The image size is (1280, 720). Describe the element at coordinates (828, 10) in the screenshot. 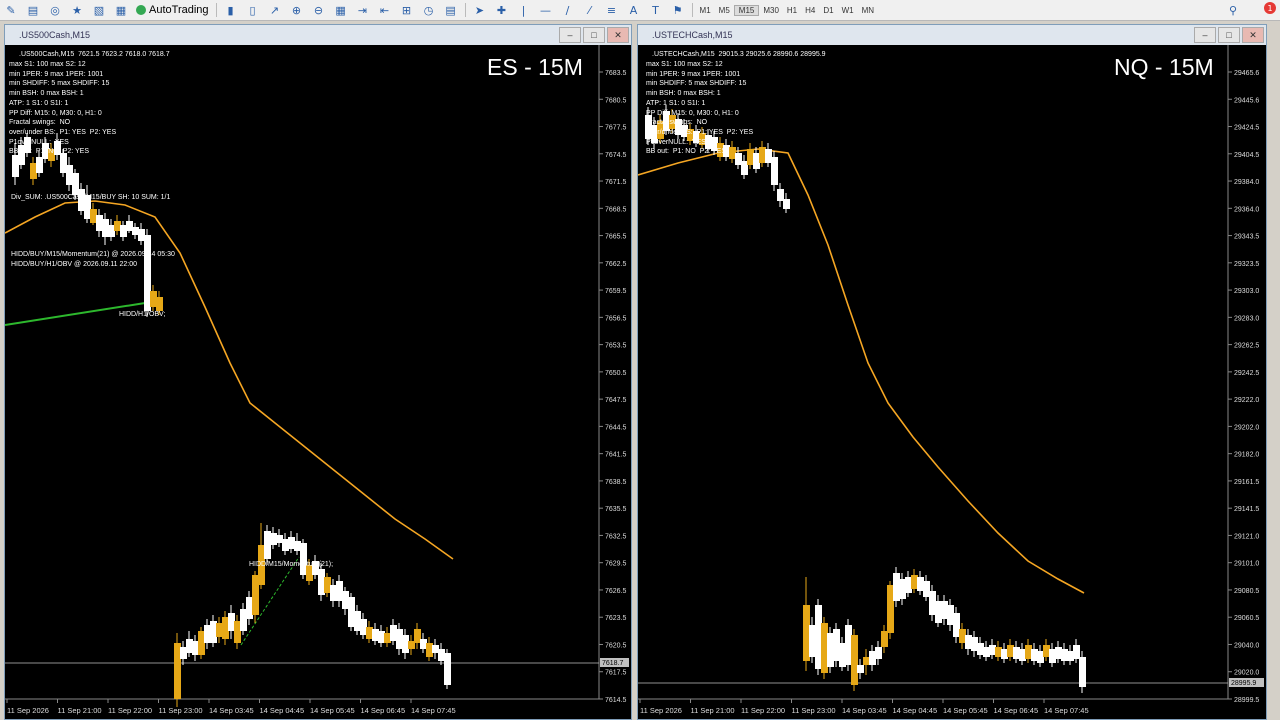

I see `timeframe-d1: D1` at that location.